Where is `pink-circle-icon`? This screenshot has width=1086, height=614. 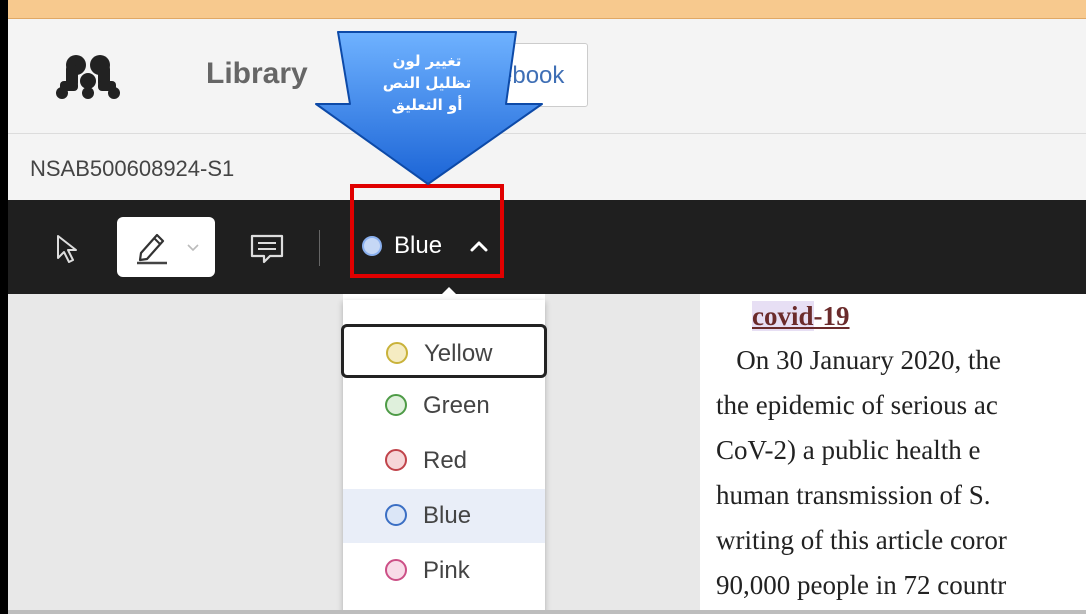 pink-circle-icon is located at coordinates (396, 570).